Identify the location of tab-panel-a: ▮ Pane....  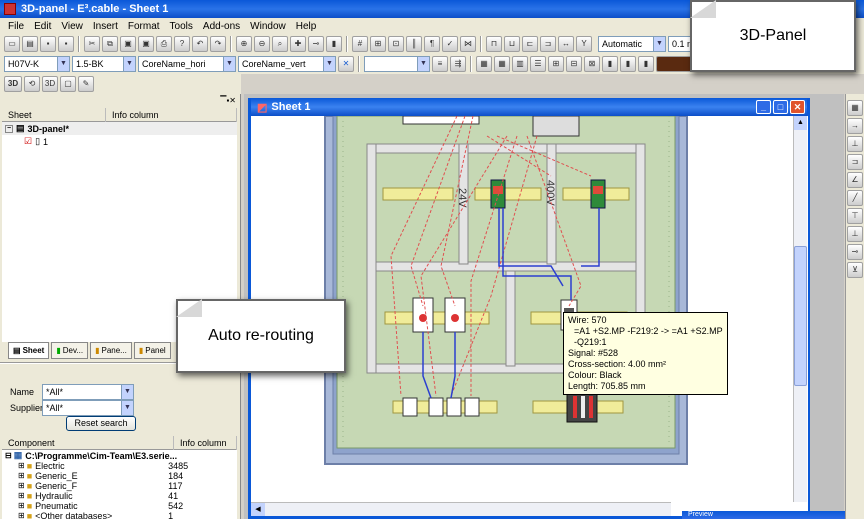
(111, 350).